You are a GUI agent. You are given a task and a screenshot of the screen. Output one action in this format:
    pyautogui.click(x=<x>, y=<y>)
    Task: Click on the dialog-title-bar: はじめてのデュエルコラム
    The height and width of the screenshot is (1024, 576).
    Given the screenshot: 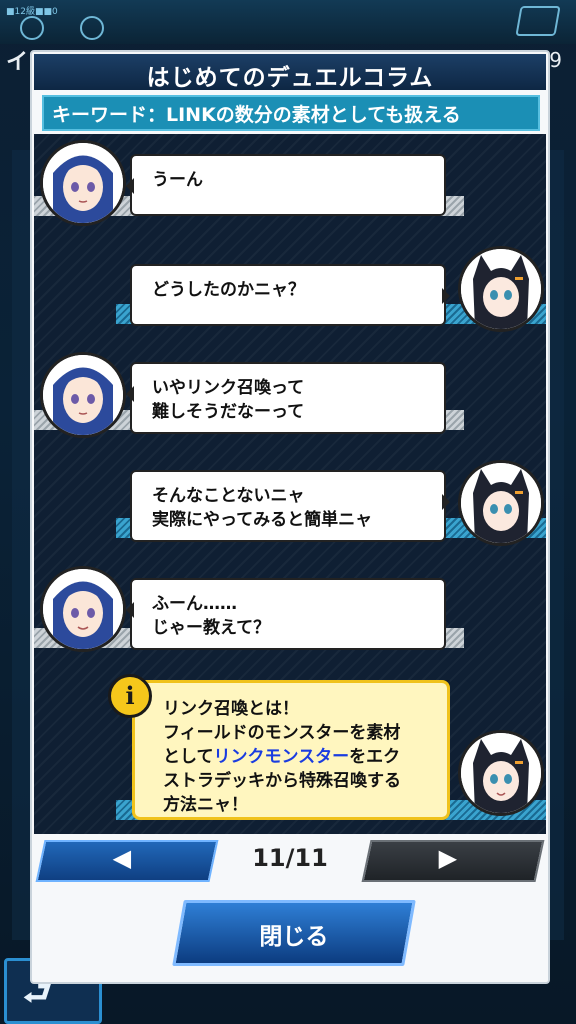 What is the action you would take?
    pyautogui.click(x=290, y=72)
    